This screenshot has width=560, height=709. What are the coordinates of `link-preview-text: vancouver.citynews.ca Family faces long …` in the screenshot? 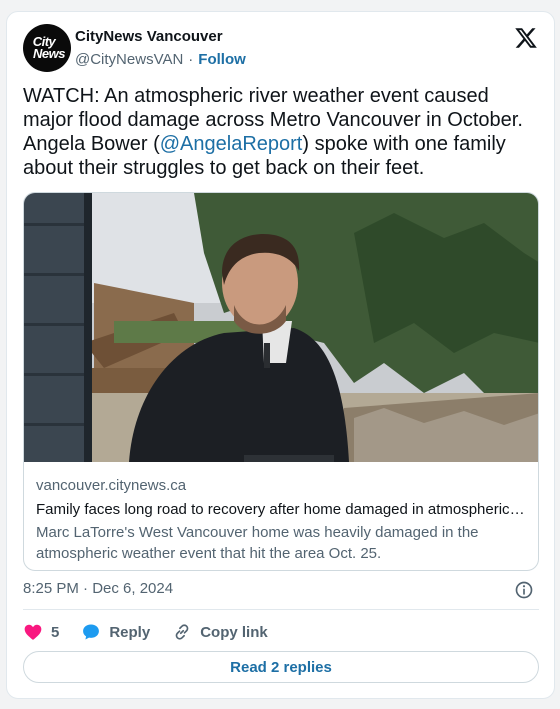 It's located at (282, 520).